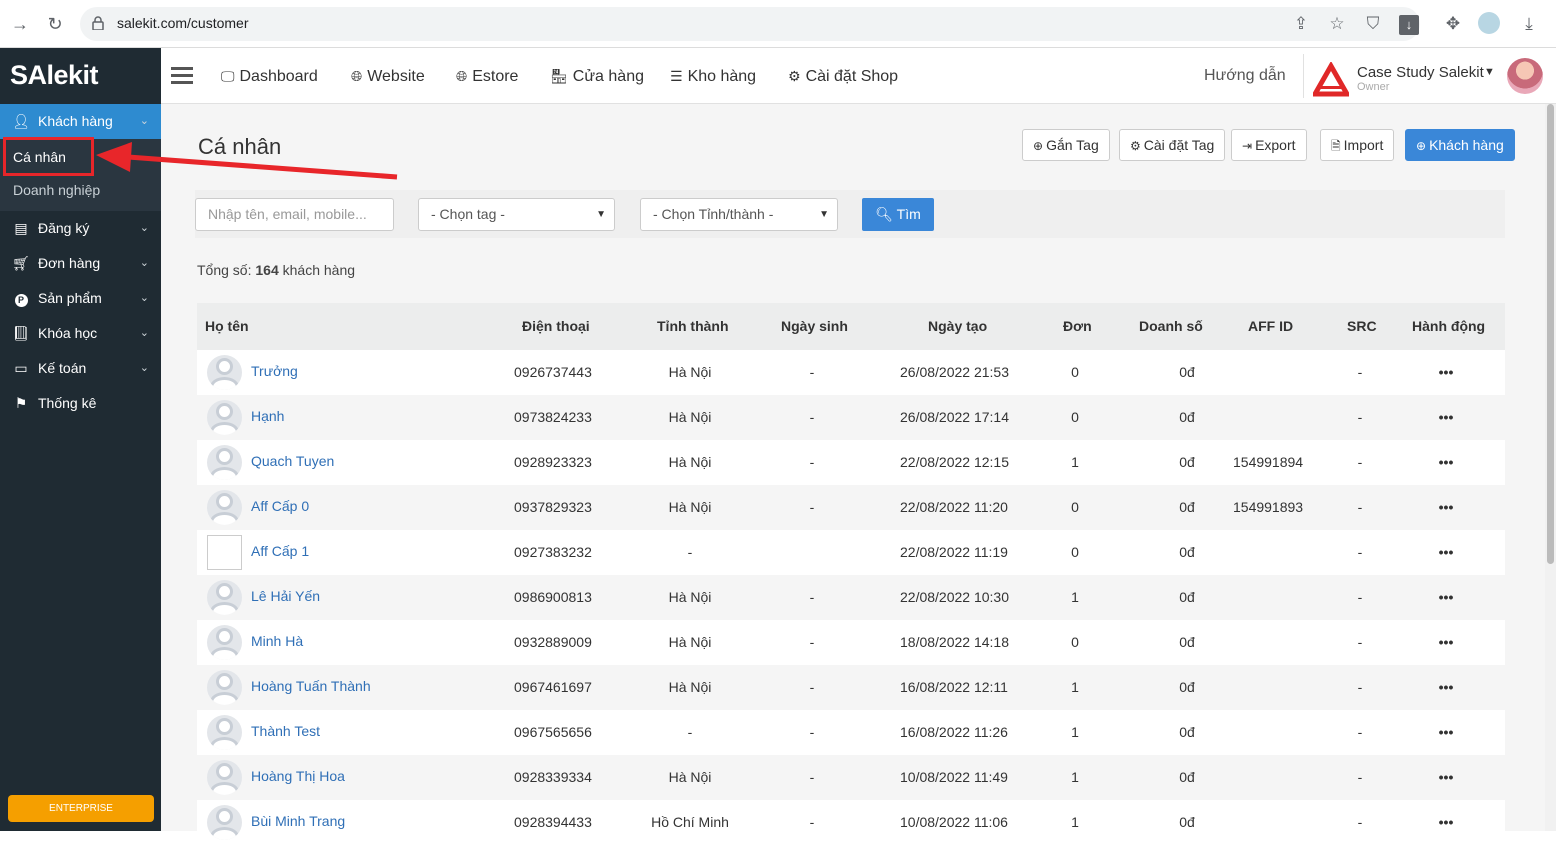 Image resolution: width=1556 pixels, height=845 pixels. I want to click on annotation-arrow, so click(247, 161).